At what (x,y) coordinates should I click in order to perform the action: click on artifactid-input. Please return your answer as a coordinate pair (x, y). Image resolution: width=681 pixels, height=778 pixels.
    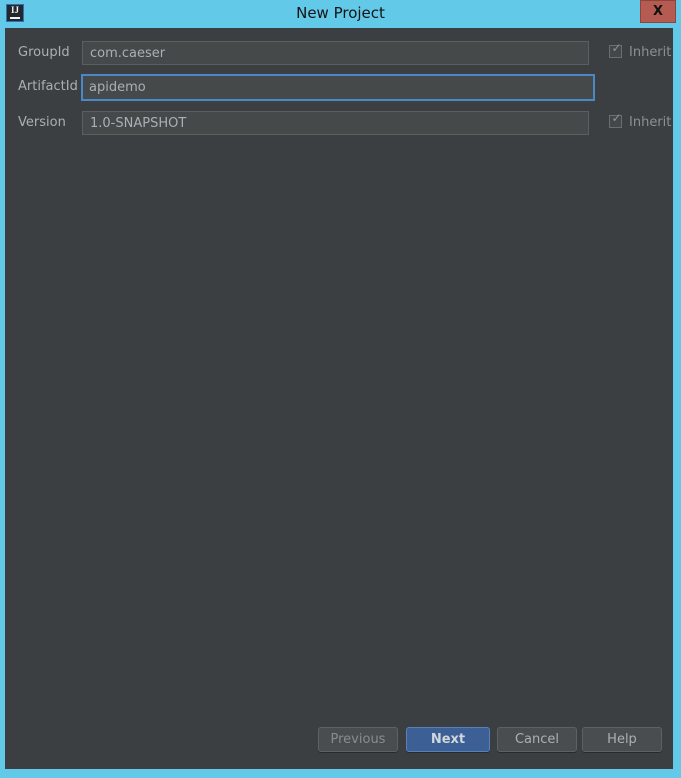
    Looking at the image, I should click on (338, 87).